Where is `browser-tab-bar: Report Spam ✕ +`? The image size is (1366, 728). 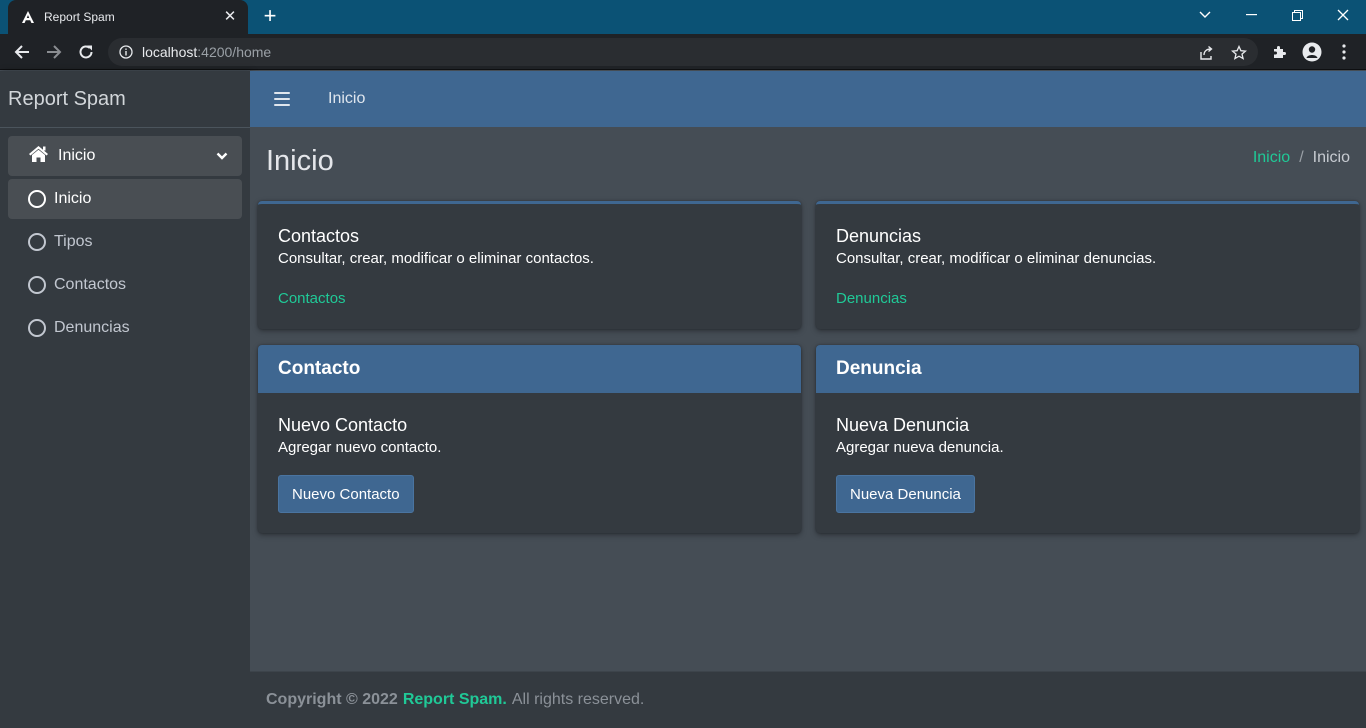 browser-tab-bar: Report Spam ✕ + is located at coordinates (683, 17).